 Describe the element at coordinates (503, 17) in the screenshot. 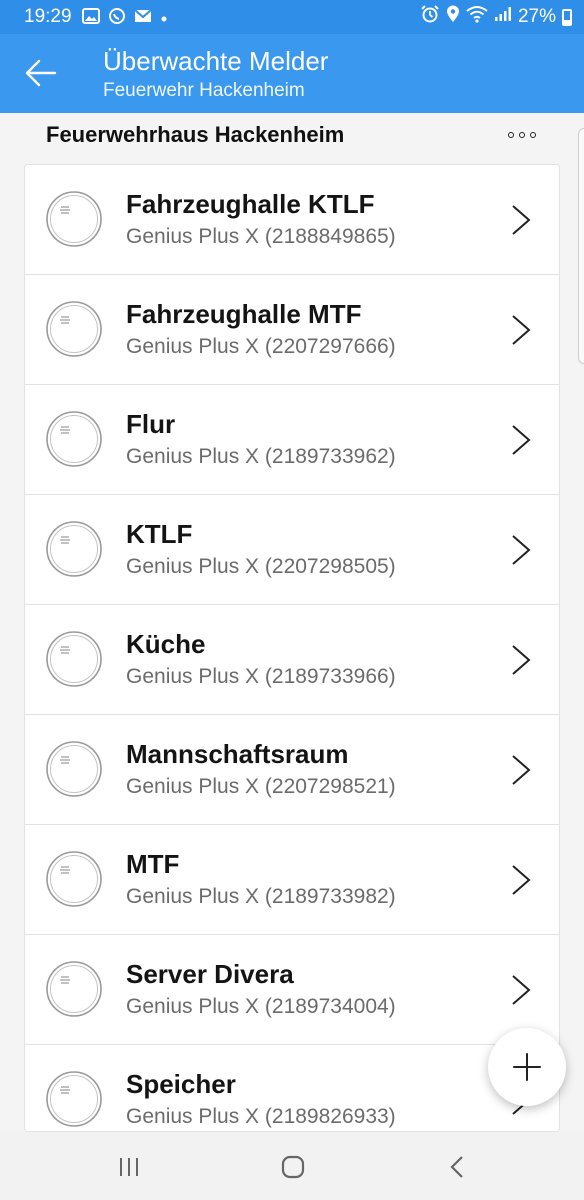

I see `signal-icon` at that location.